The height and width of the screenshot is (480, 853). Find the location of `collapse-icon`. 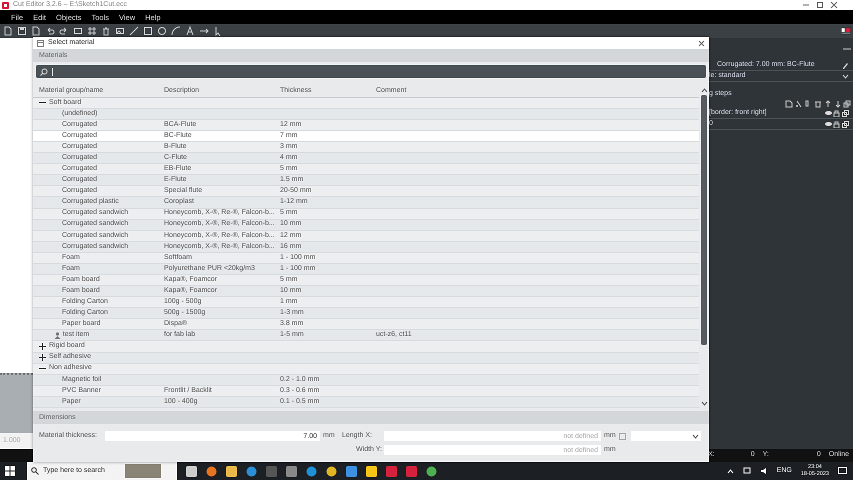

collapse-icon is located at coordinates (847, 49).